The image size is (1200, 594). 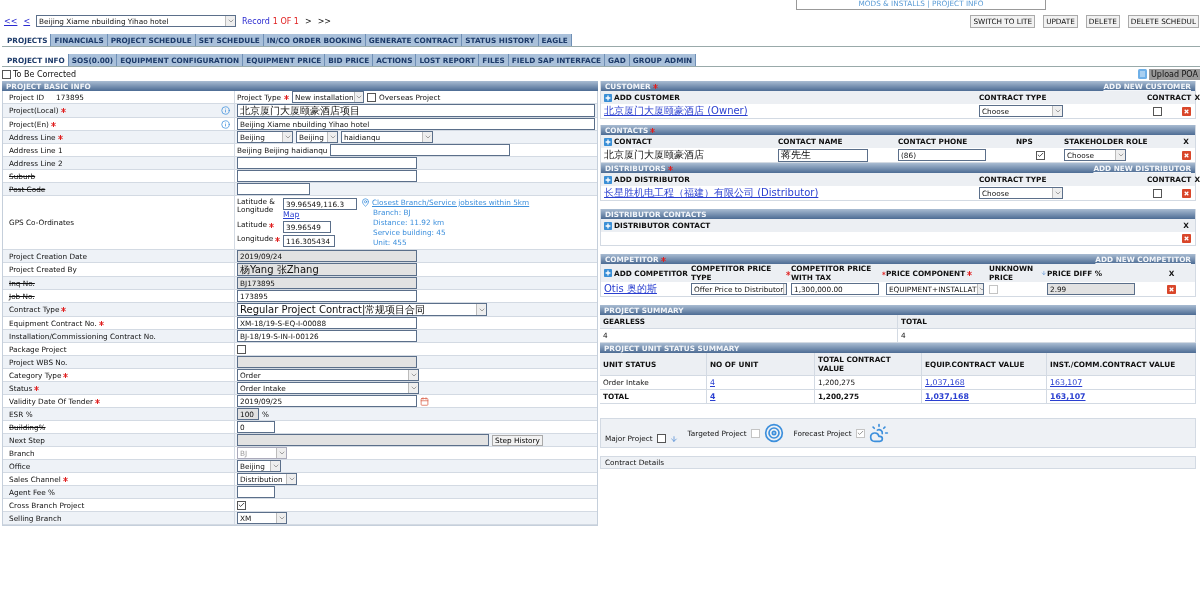 What do you see at coordinates (11, 21) in the screenshot?
I see `first-record-link: <<` at bounding box center [11, 21].